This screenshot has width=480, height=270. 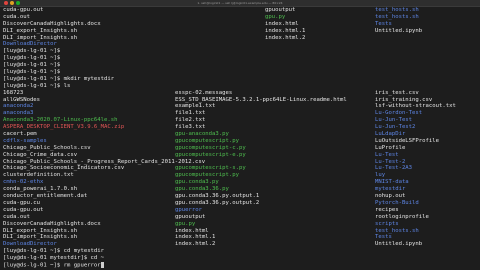 What do you see at coordinates (18, 106) in the screenshot?
I see `directory-entry: anaconda2` at bounding box center [18, 106].